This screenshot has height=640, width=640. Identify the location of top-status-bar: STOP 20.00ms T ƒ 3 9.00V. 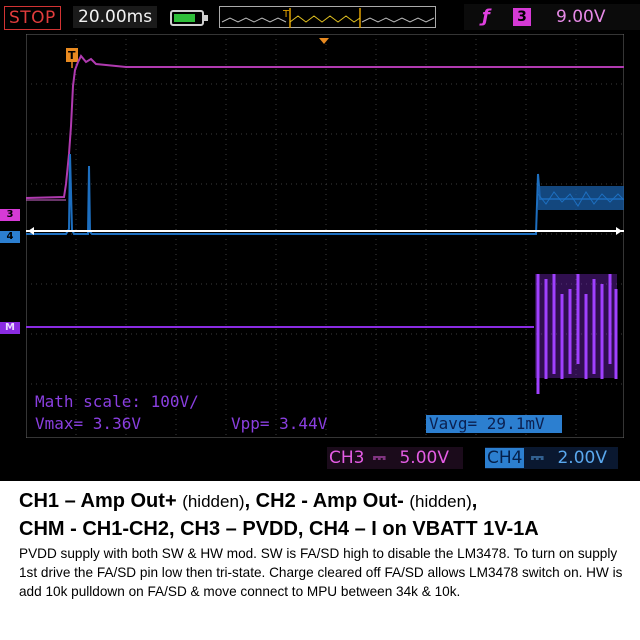
(320, 16).